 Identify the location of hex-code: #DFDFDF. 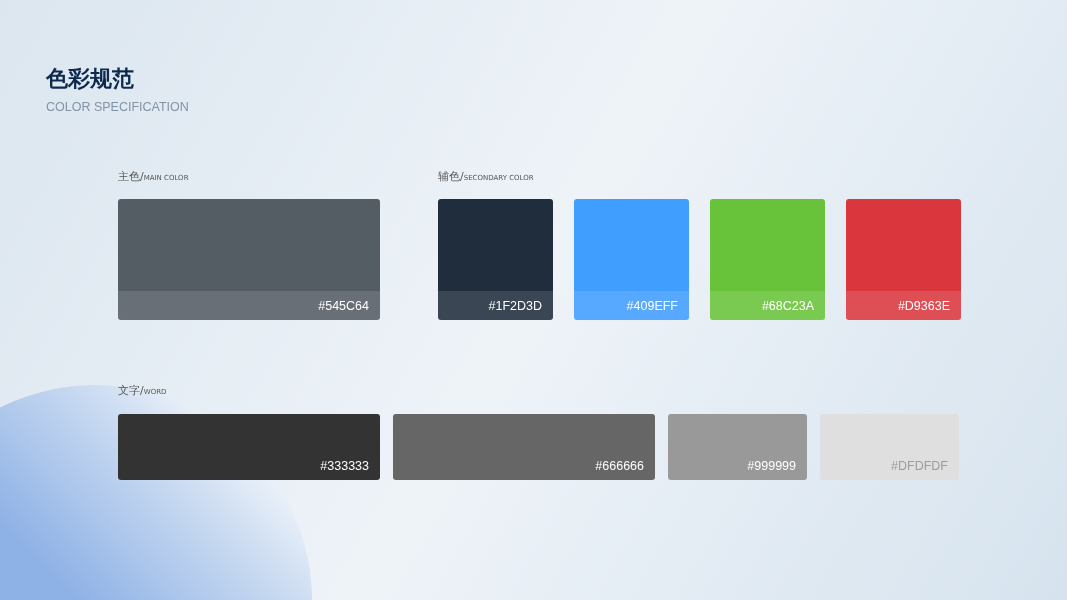
(919, 467).